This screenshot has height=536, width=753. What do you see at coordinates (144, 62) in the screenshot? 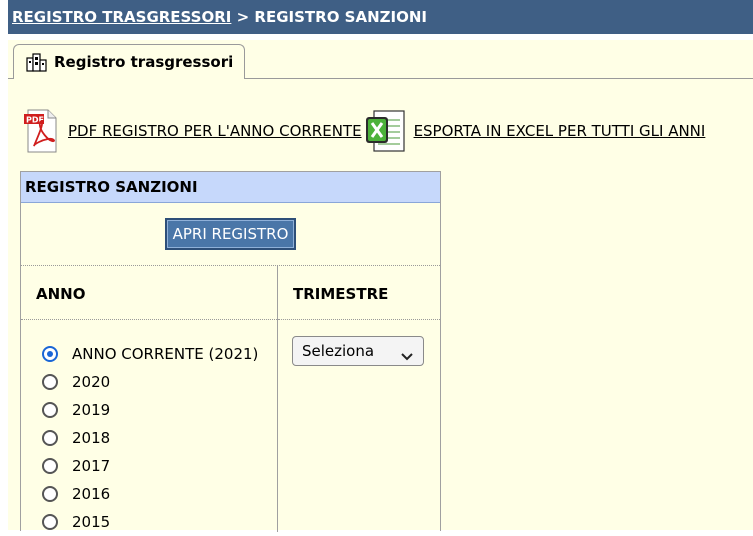
I see `tab-label: Registro trasgressori` at bounding box center [144, 62].